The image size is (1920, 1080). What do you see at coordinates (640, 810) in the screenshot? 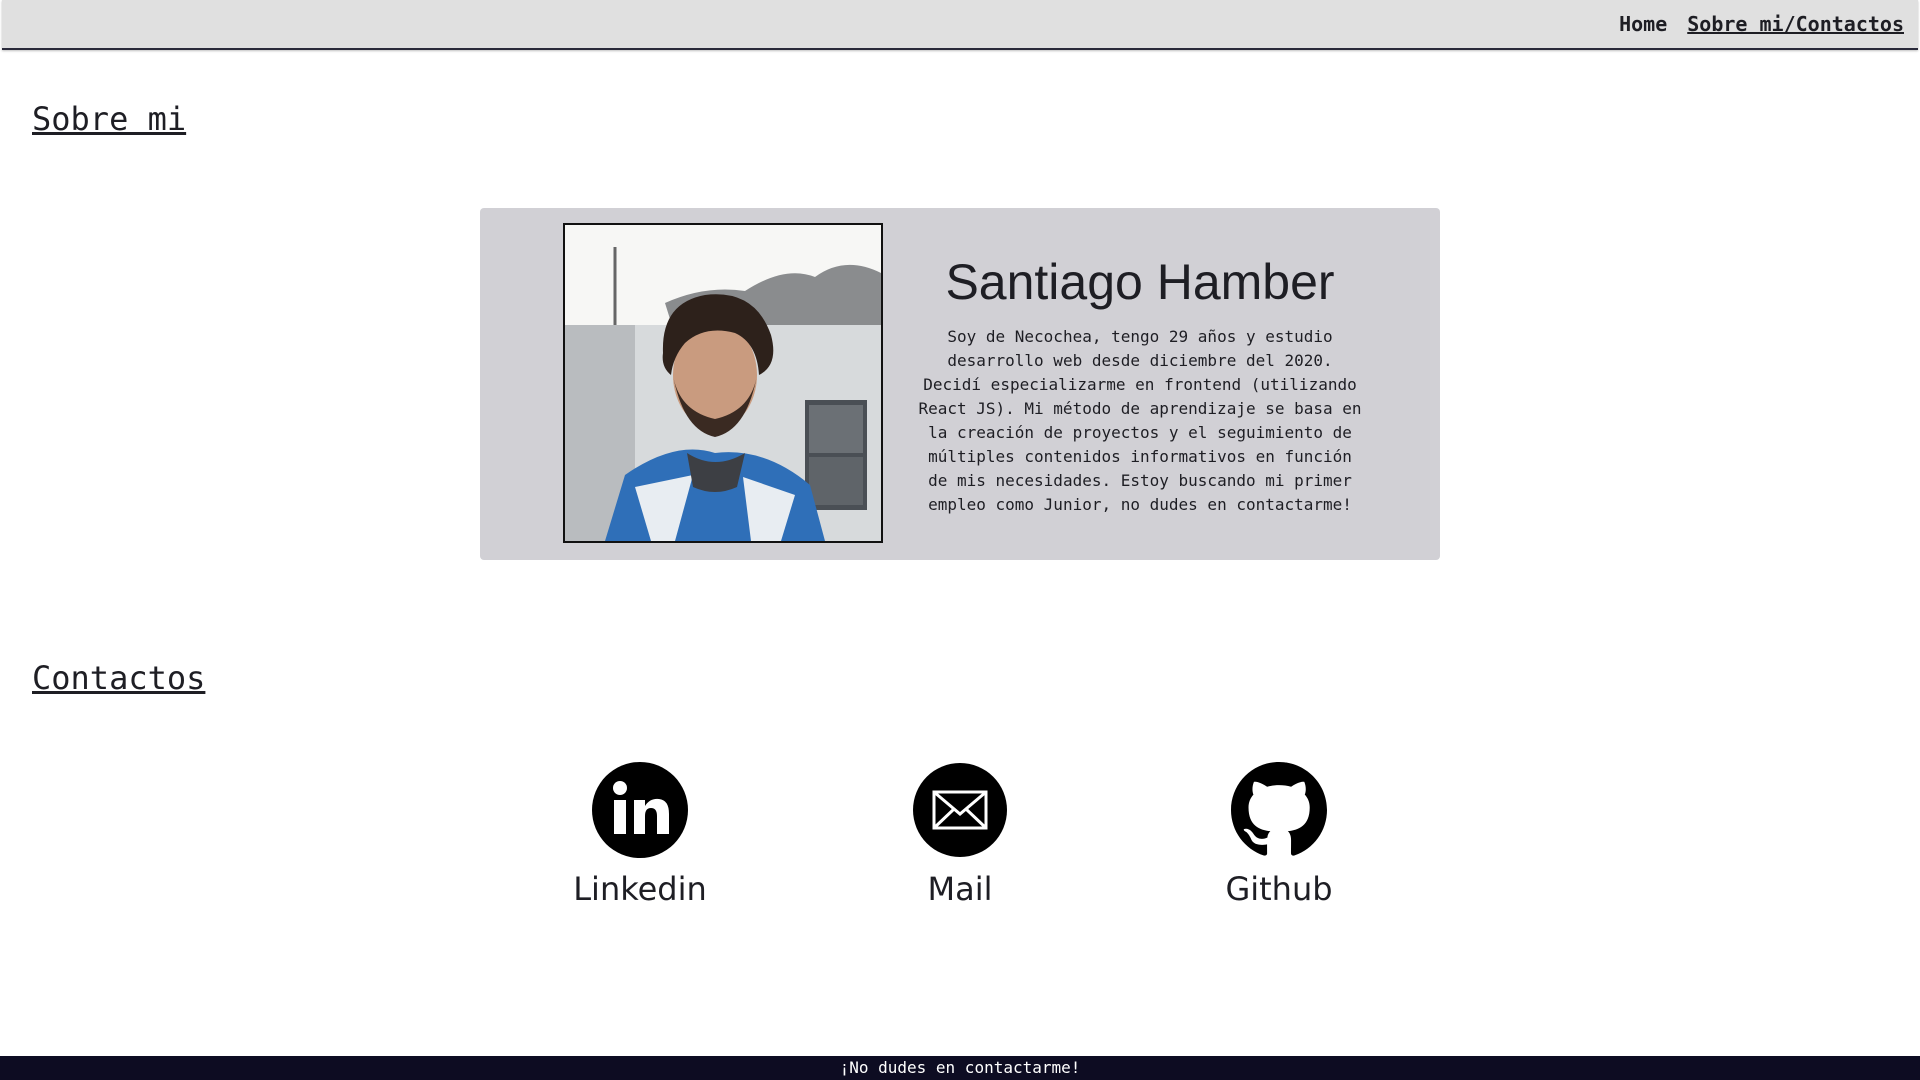
I see `linkedin-icon` at bounding box center [640, 810].